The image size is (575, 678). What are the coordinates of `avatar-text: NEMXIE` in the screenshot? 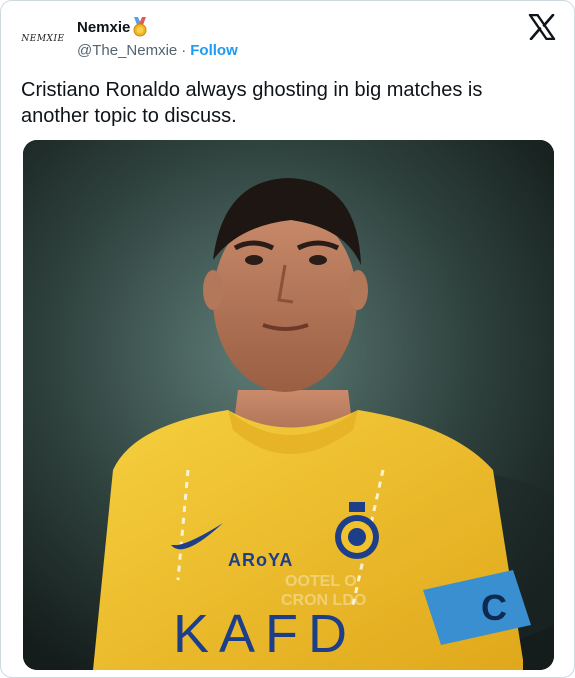 It's located at (43, 39).